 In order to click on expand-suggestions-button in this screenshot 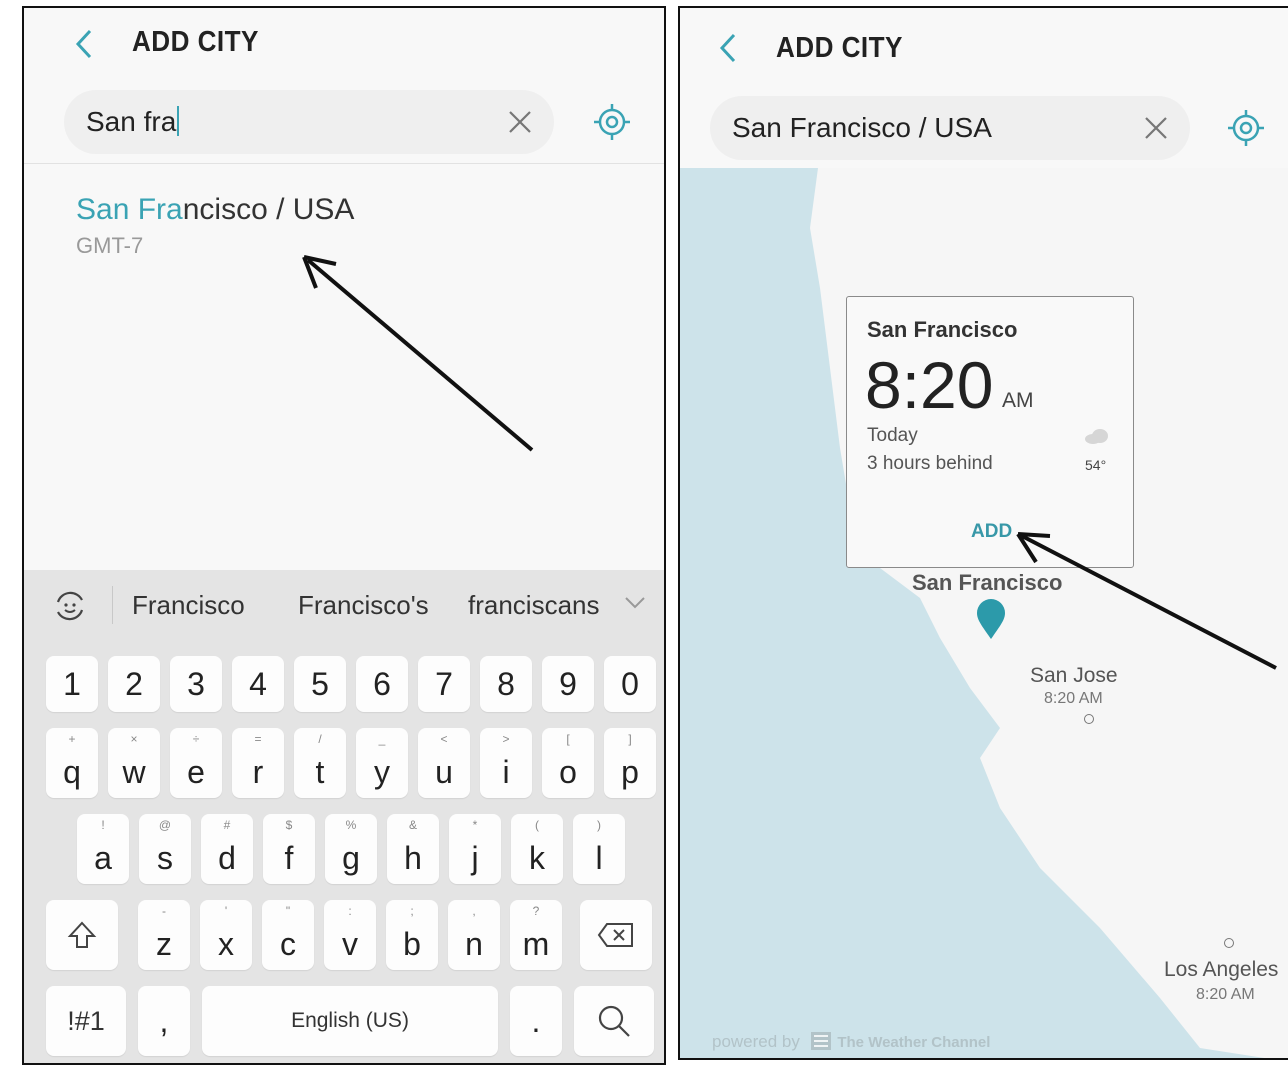, I will do `click(635, 605)`.